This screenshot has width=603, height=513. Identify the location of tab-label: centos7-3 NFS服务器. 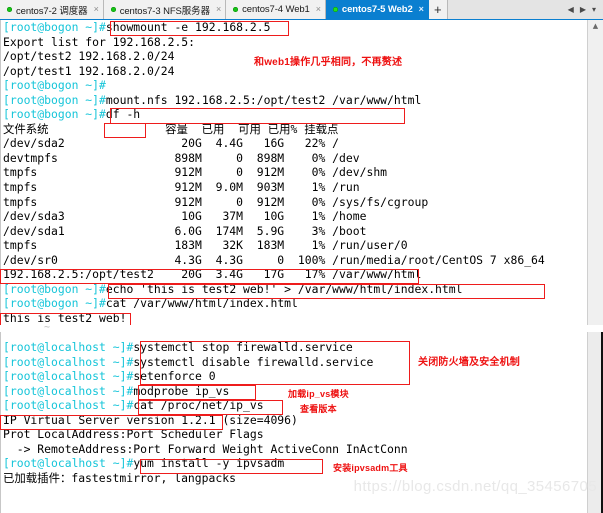
(164, 11).